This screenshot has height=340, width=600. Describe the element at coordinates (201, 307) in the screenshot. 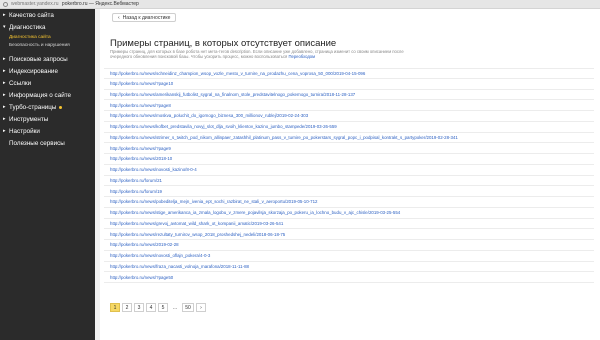

I see `pagination-next-button: ›` at that location.